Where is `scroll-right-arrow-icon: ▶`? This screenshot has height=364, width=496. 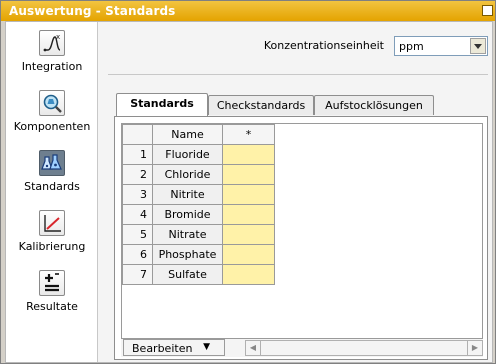 scroll-right-arrow-icon: ▶ is located at coordinates (474, 348).